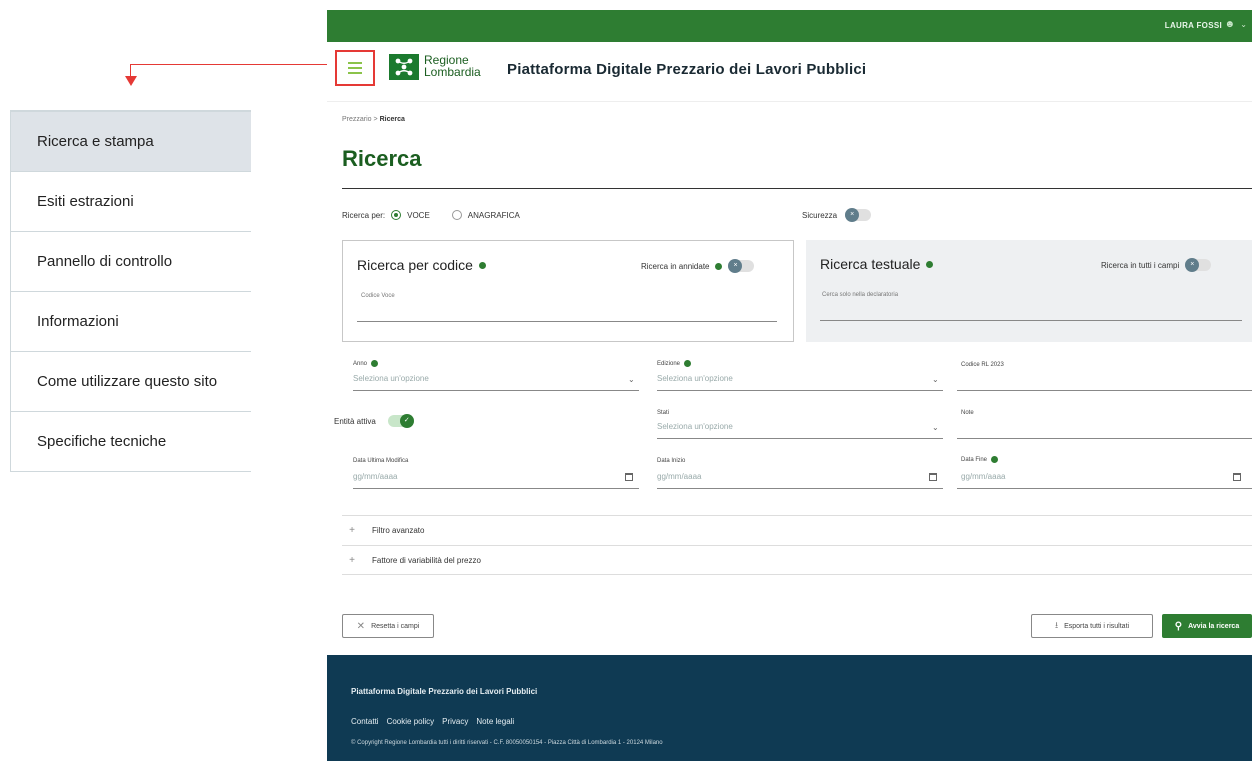 This screenshot has width=1252, height=761. I want to click on logo-text-line2: Lombardia, so click(452, 72).